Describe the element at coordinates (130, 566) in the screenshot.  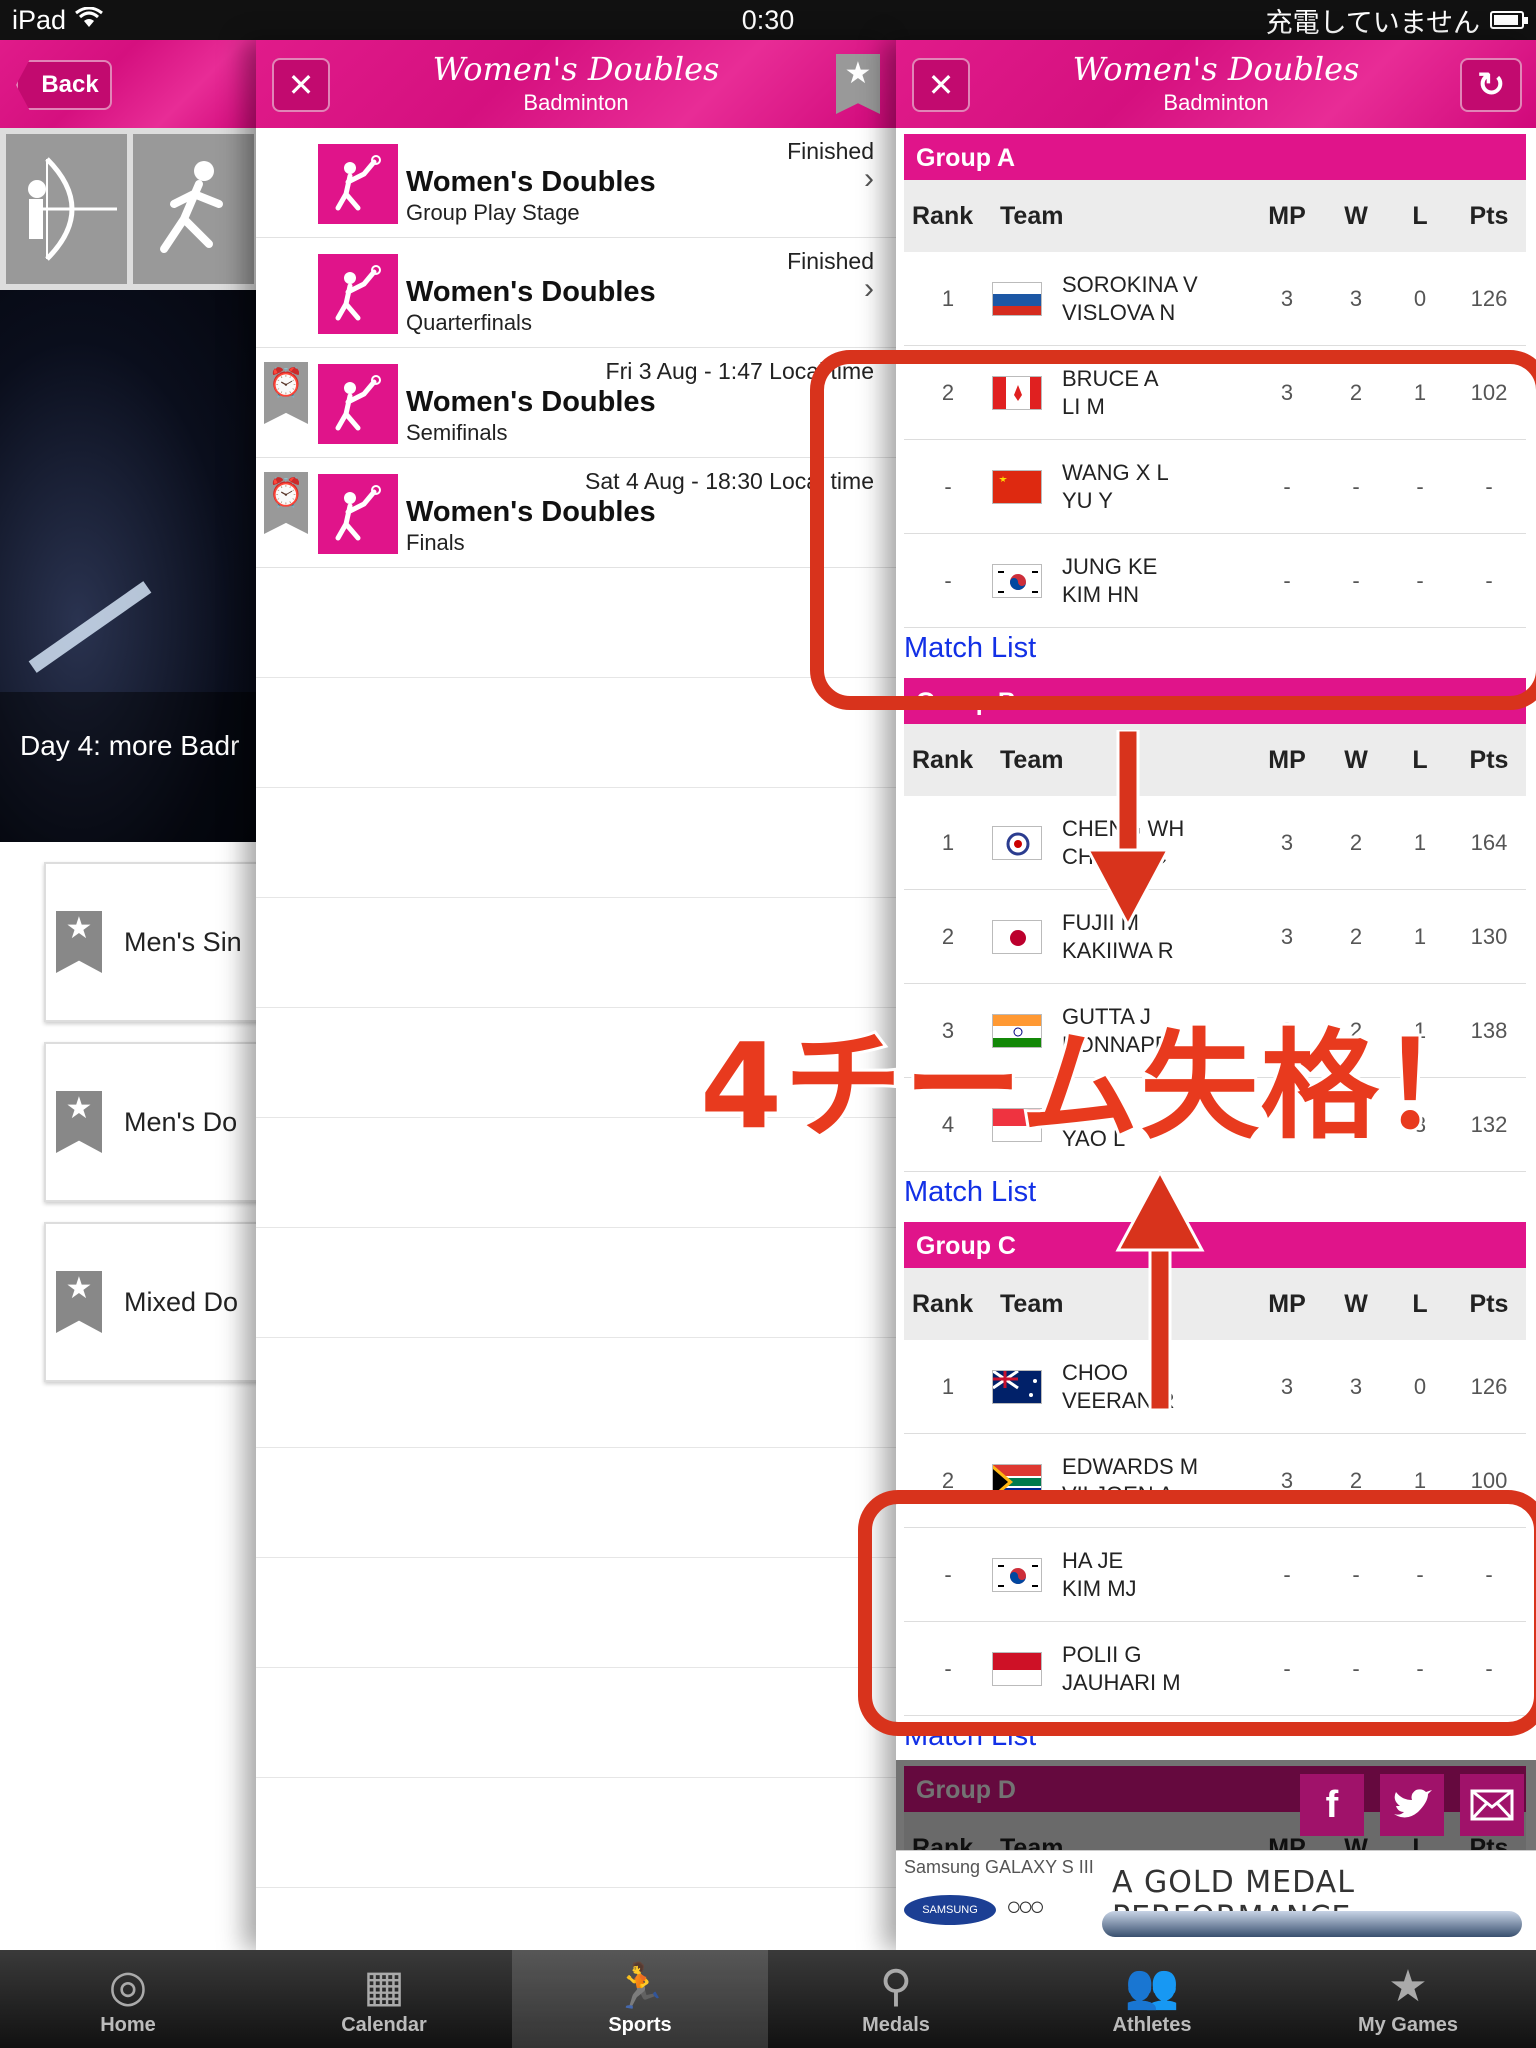
I see `news-photo: Day 4: more Badr` at that location.